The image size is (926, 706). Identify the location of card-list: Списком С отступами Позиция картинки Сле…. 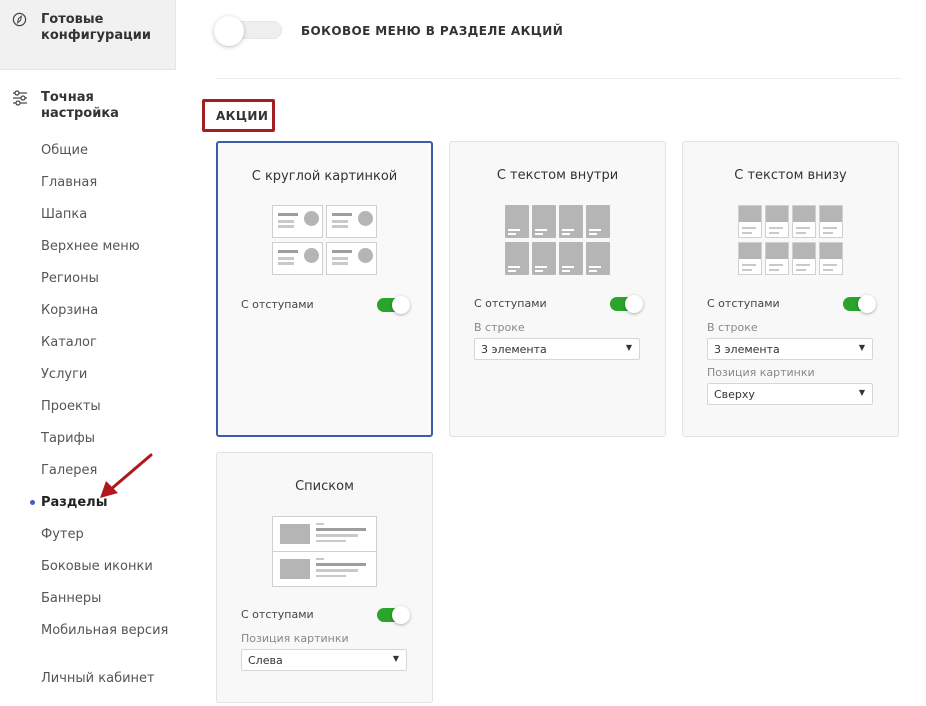
(324, 577).